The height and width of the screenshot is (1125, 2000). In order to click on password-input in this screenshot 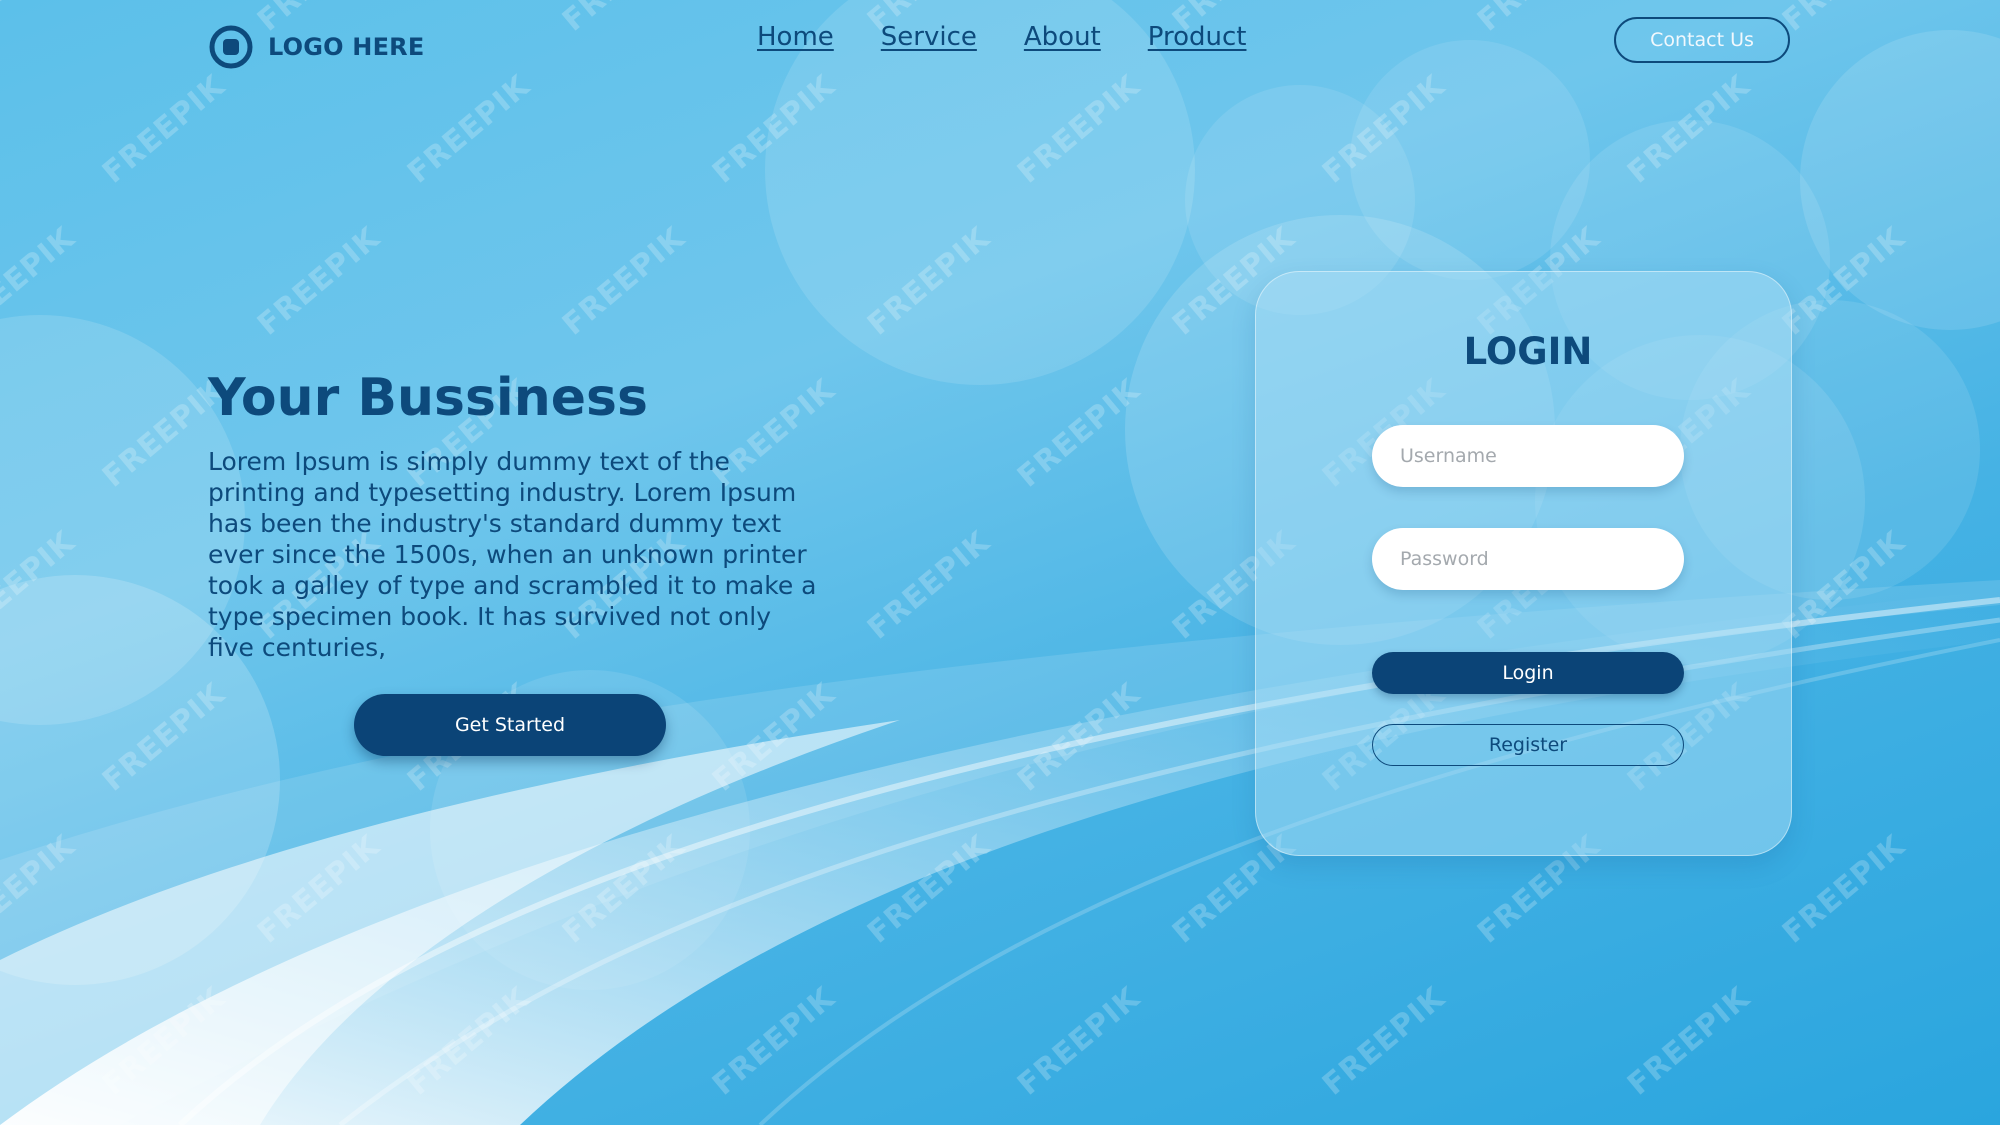, I will do `click(1528, 559)`.